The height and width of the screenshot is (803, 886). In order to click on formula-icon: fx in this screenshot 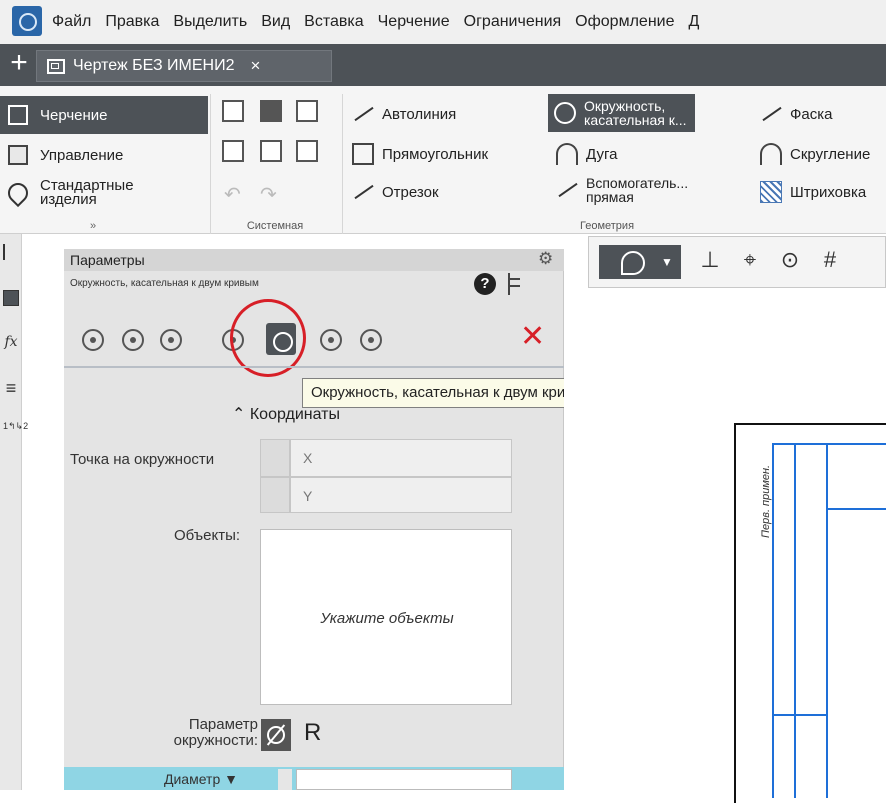, I will do `click(11, 342)`.